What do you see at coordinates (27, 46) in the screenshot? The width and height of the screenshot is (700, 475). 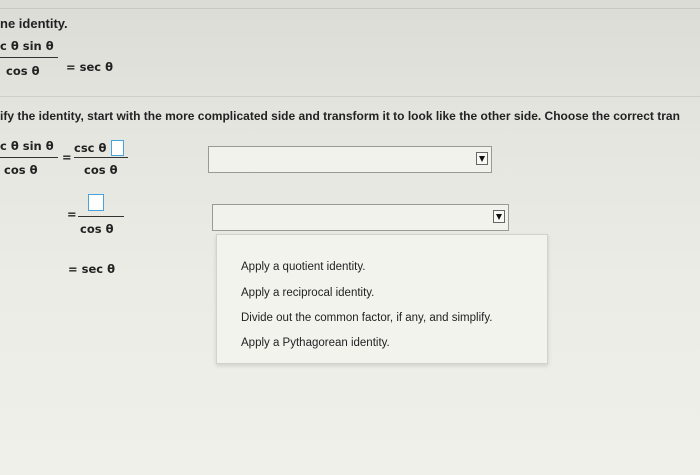 I see `problem-lhs-numerator: c θ sin θ` at bounding box center [27, 46].